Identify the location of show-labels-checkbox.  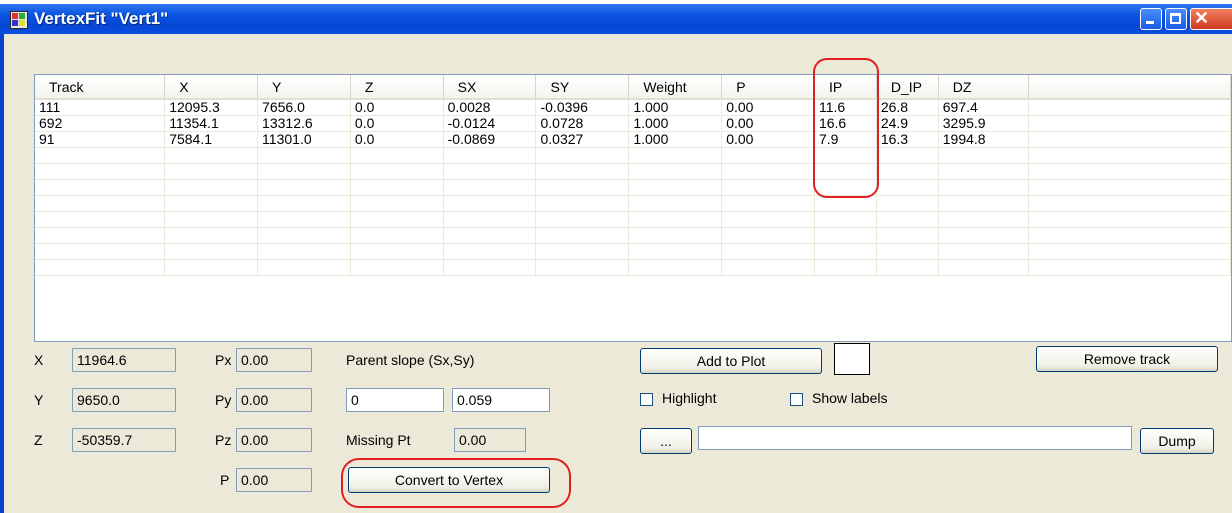
(796, 399).